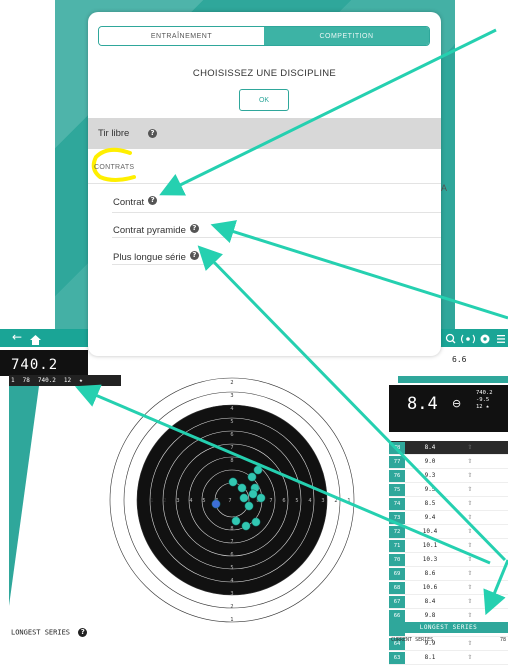 The image size is (508, 665). I want to click on shot-number: 63, so click(397, 657).